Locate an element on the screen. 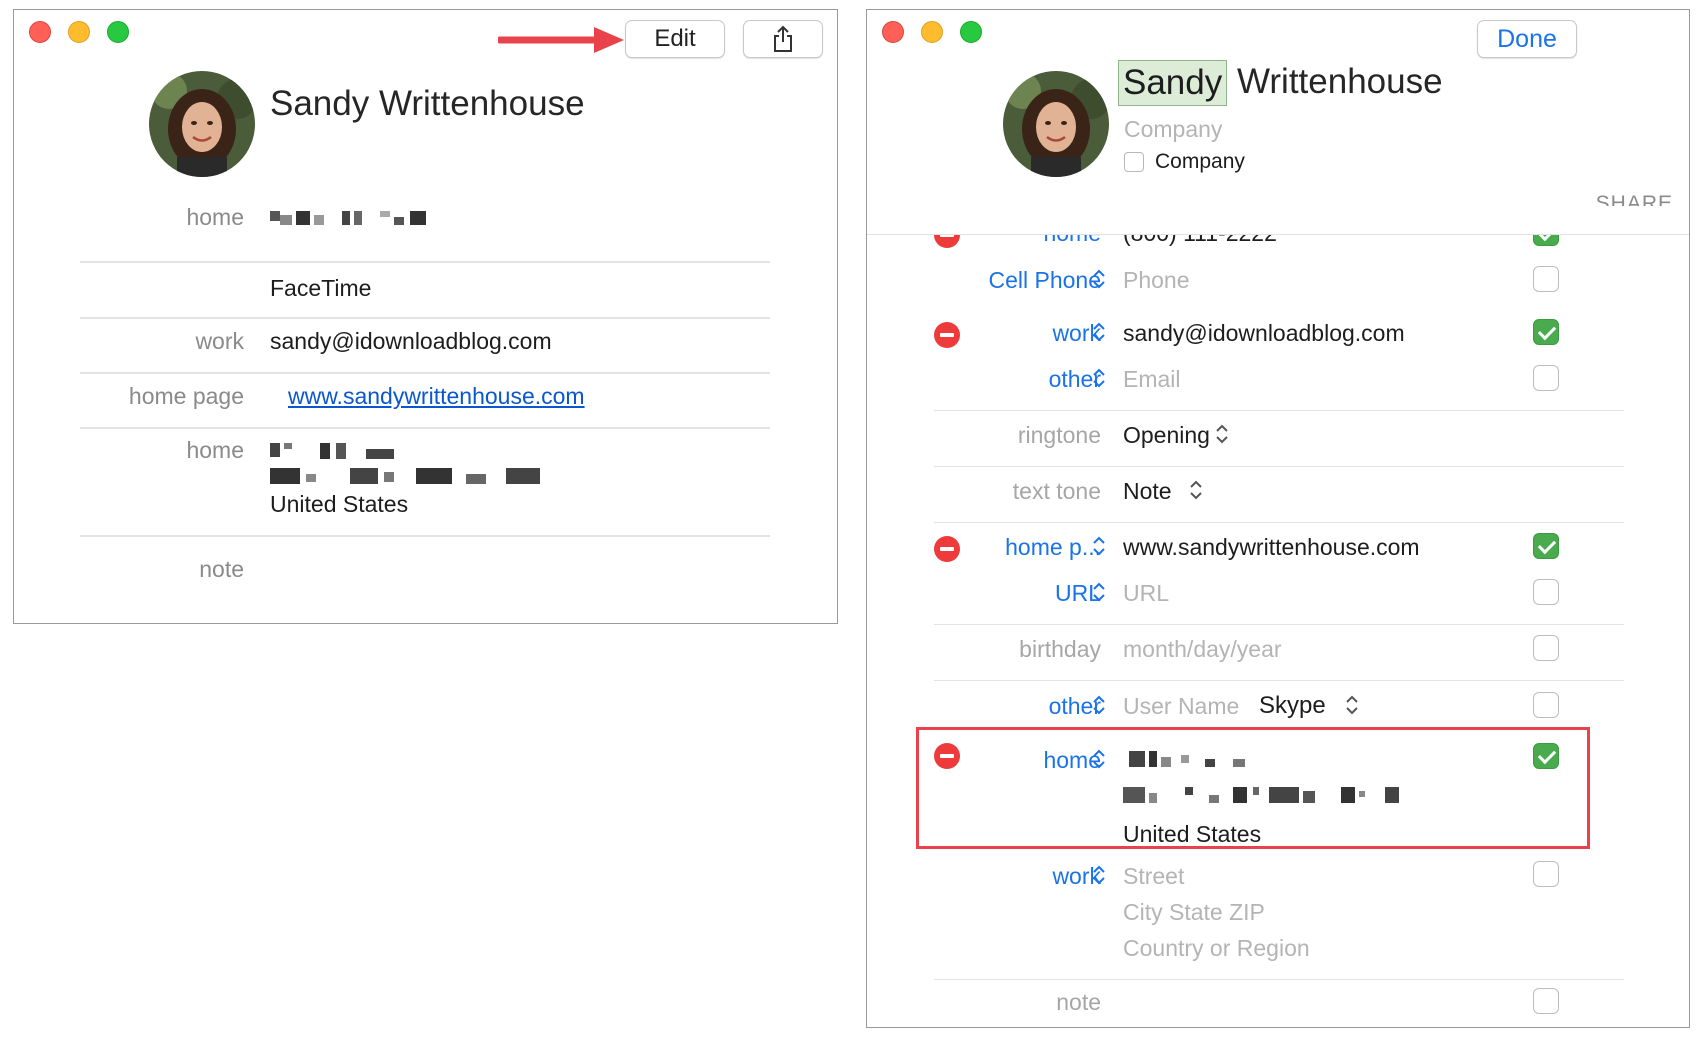  arrow-annotation-icon is located at coordinates (561, 40).